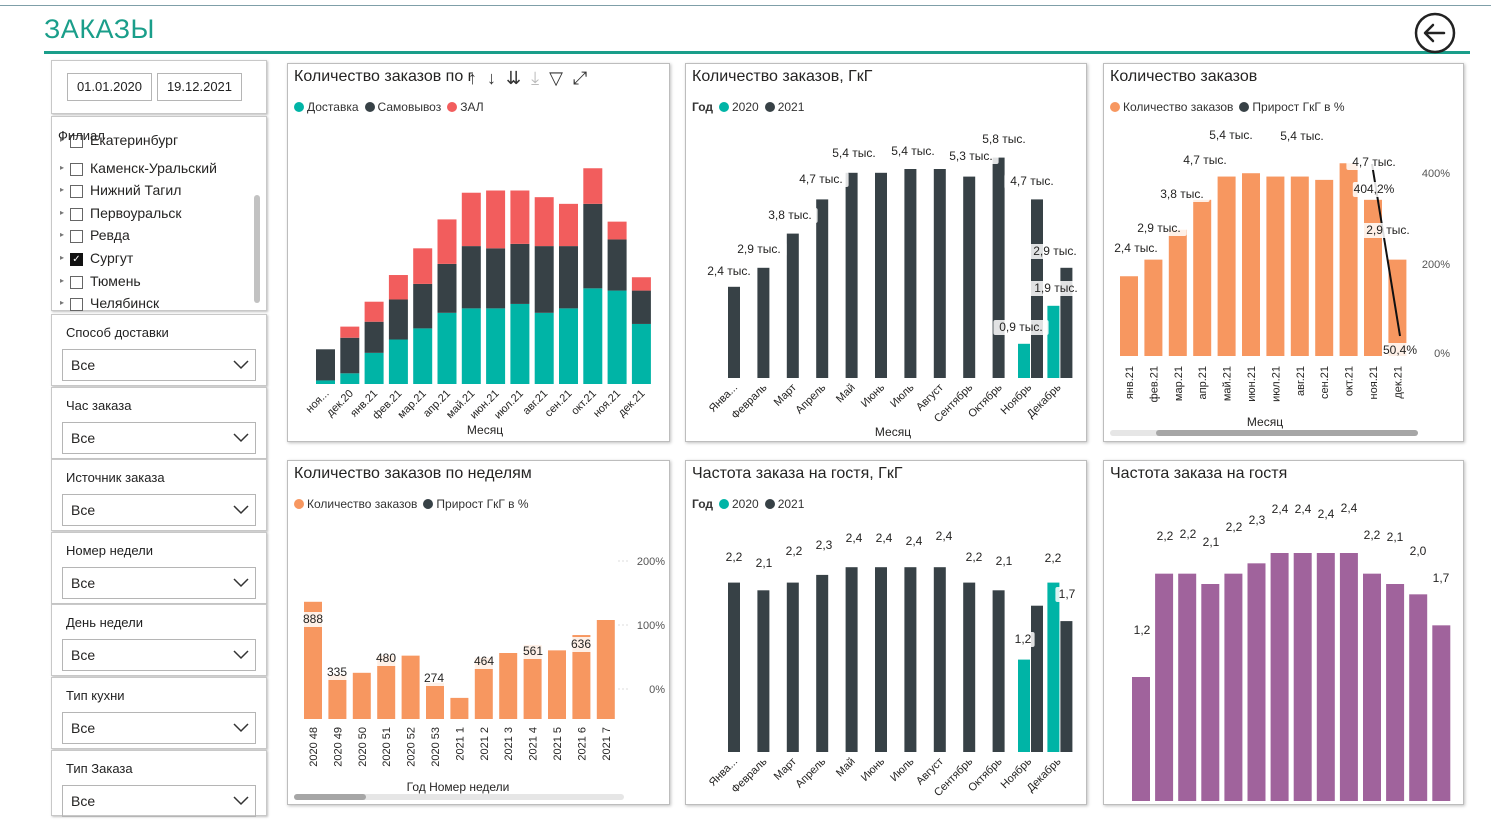 This screenshot has width=1491, height=822. What do you see at coordinates (152, 192) in the screenshot?
I see `filial-item: ▸ Нижний Тагил` at bounding box center [152, 192].